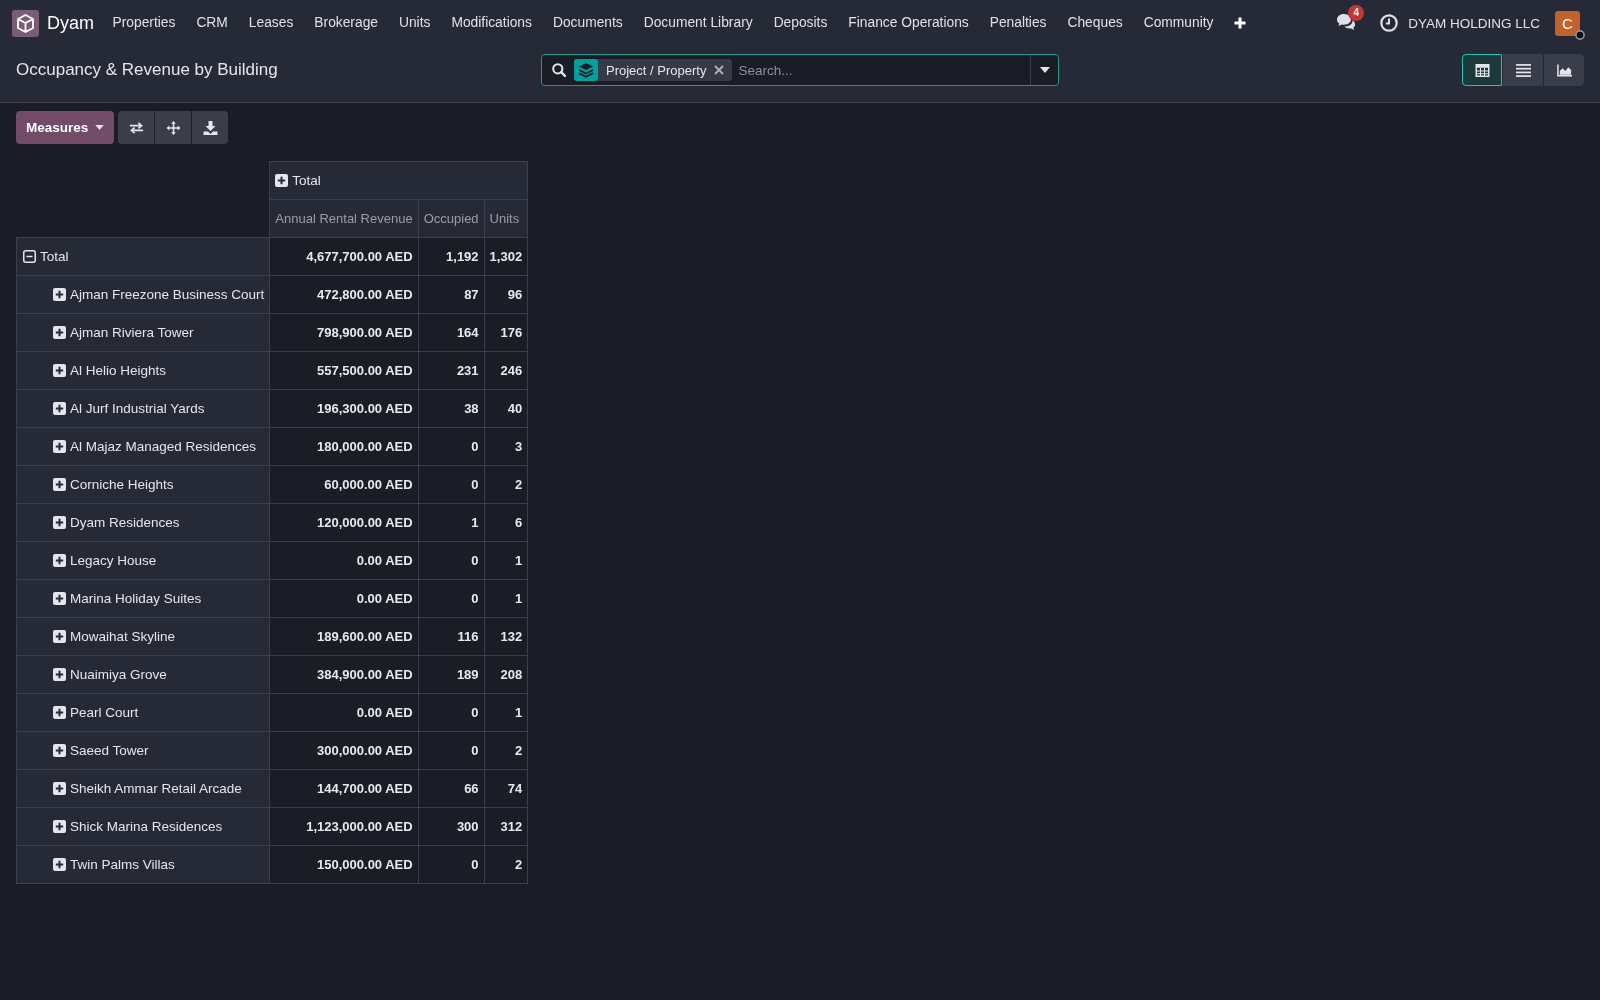  What do you see at coordinates (506, 674) in the screenshot?
I see `table-cell: 208` at bounding box center [506, 674].